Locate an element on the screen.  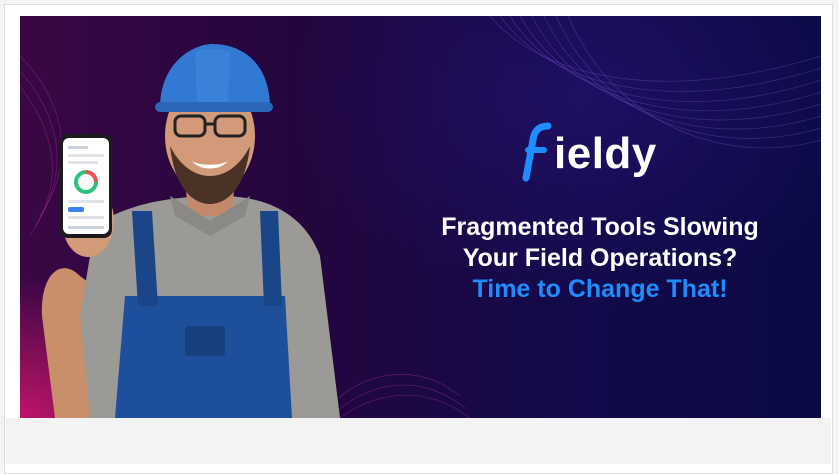
card-footer is located at coordinates (418, 441).